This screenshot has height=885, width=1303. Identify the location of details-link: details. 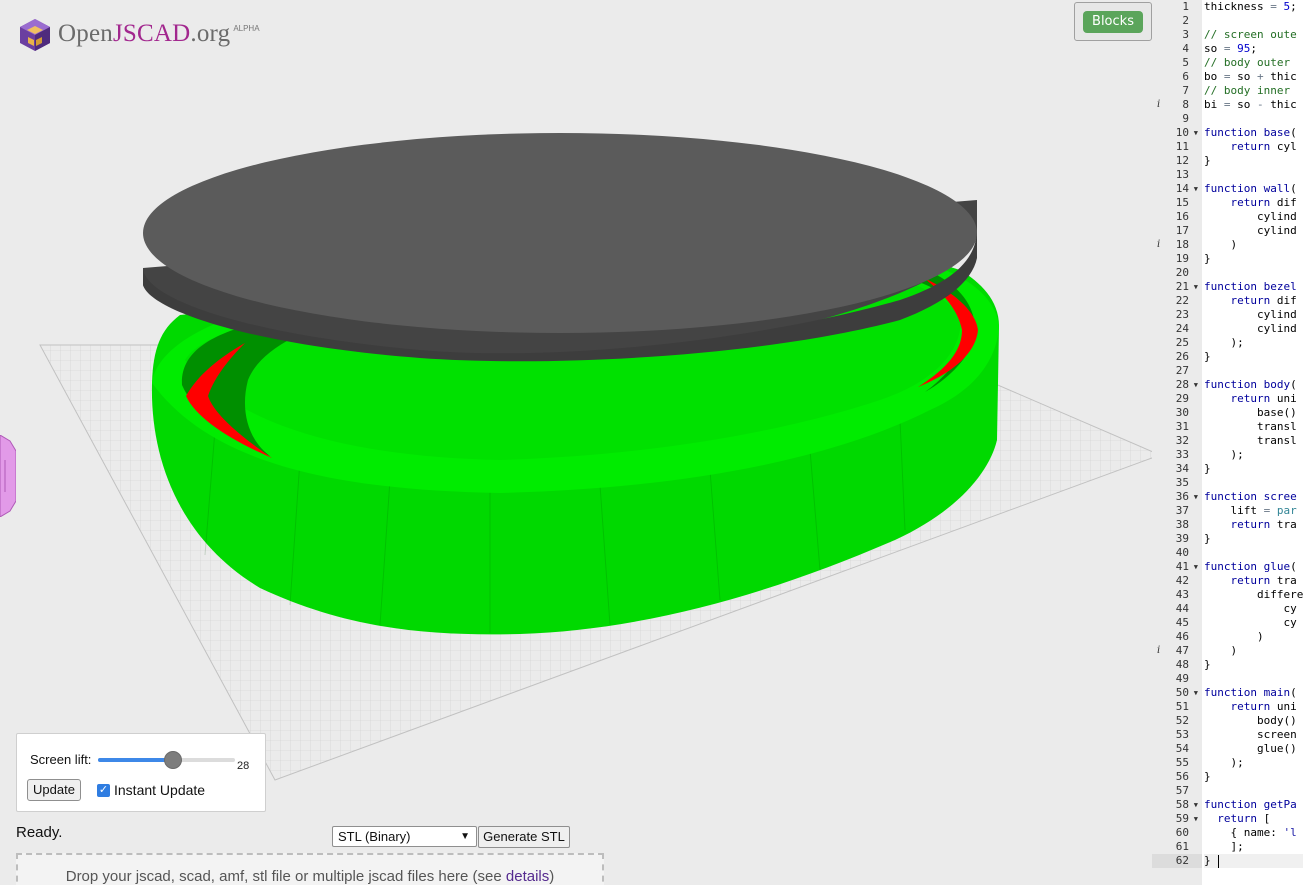
(527, 876).